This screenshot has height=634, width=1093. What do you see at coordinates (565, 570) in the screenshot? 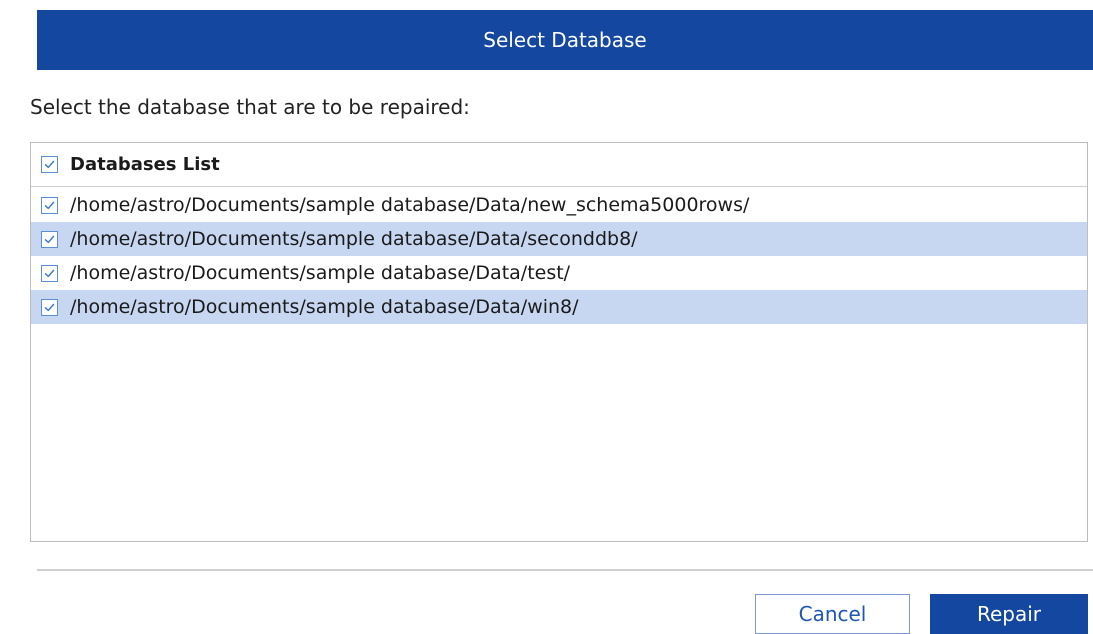
I see `footer-divider` at bounding box center [565, 570].